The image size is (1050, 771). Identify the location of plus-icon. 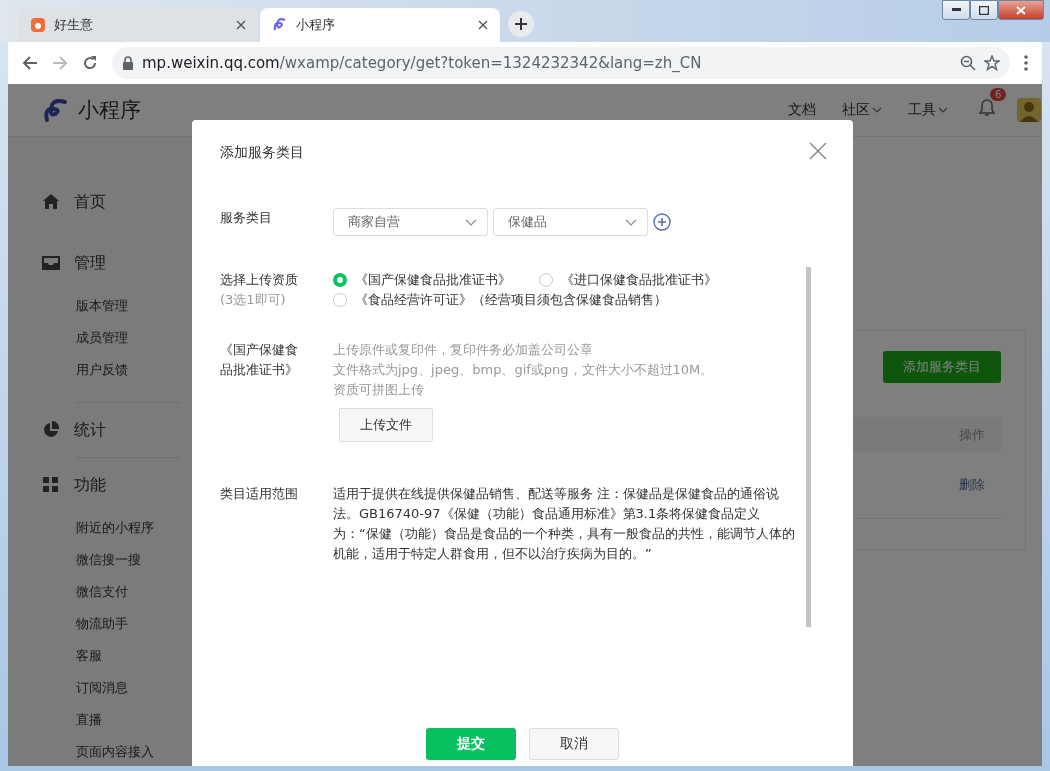
(521, 24).